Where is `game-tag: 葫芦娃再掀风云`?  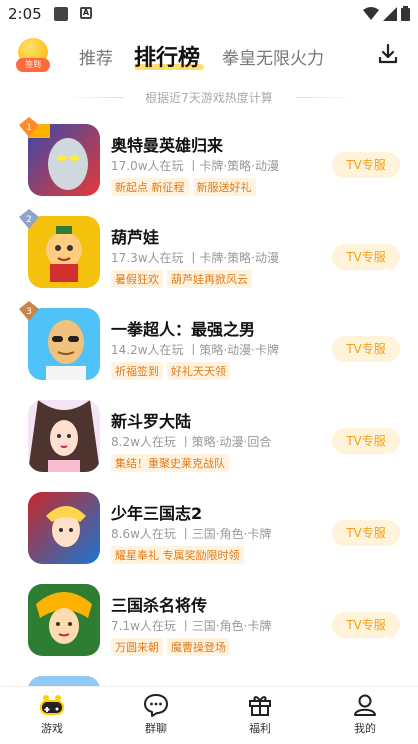 game-tag: 葫芦娃再掀风云 is located at coordinates (209, 279).